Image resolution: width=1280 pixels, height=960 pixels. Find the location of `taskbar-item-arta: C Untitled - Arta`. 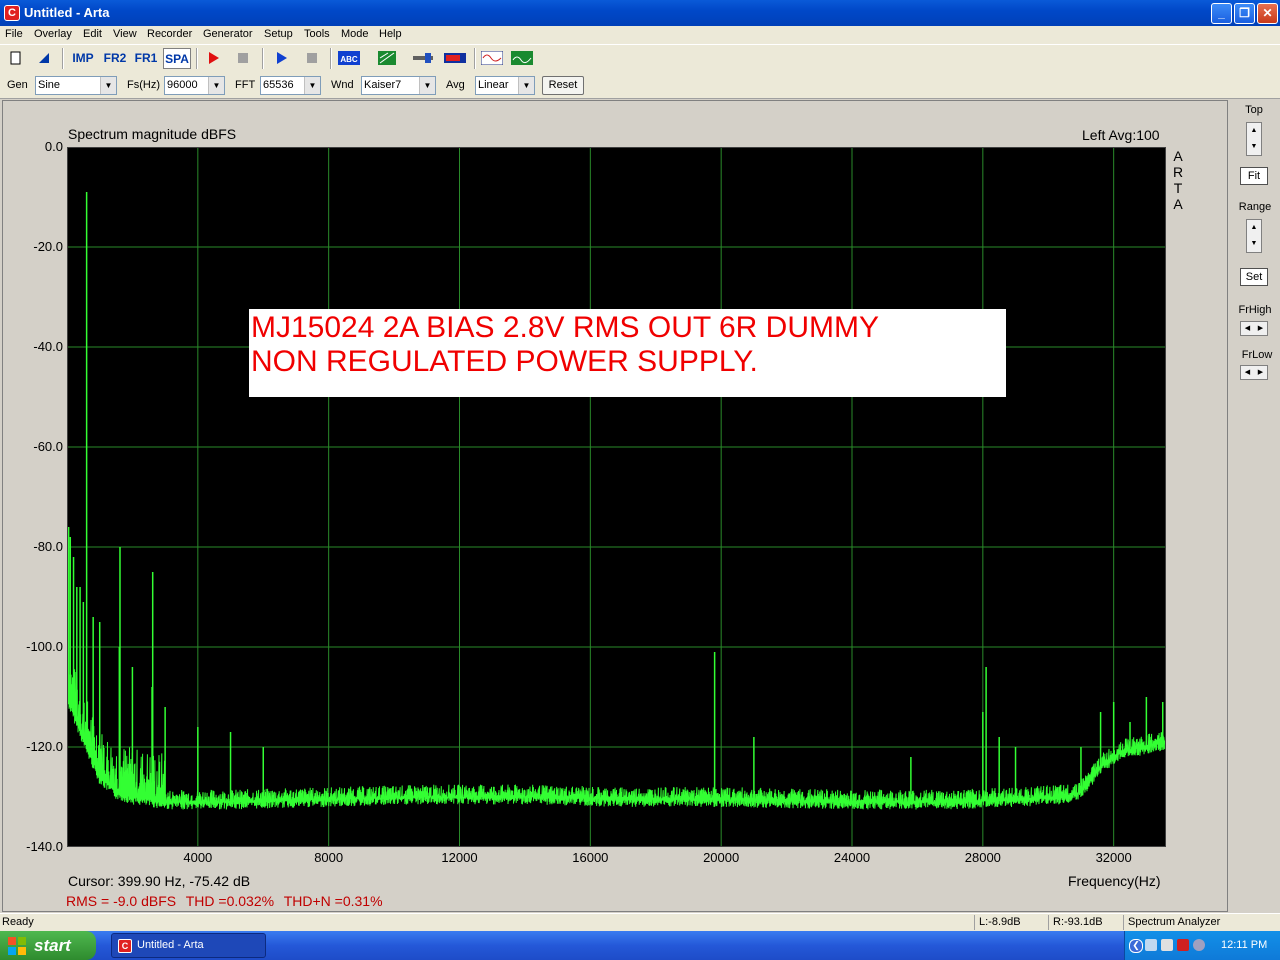

taskbar-item-arta: C Untitled - Arta is located at coordinates (188, 945).